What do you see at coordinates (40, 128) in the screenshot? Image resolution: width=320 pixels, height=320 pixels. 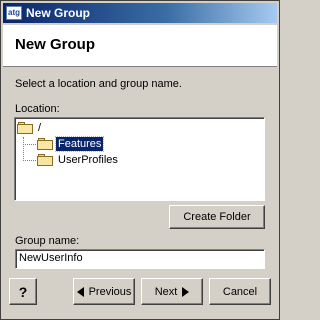 I see `tree-node-label: /` at bounding box center [40, 128].